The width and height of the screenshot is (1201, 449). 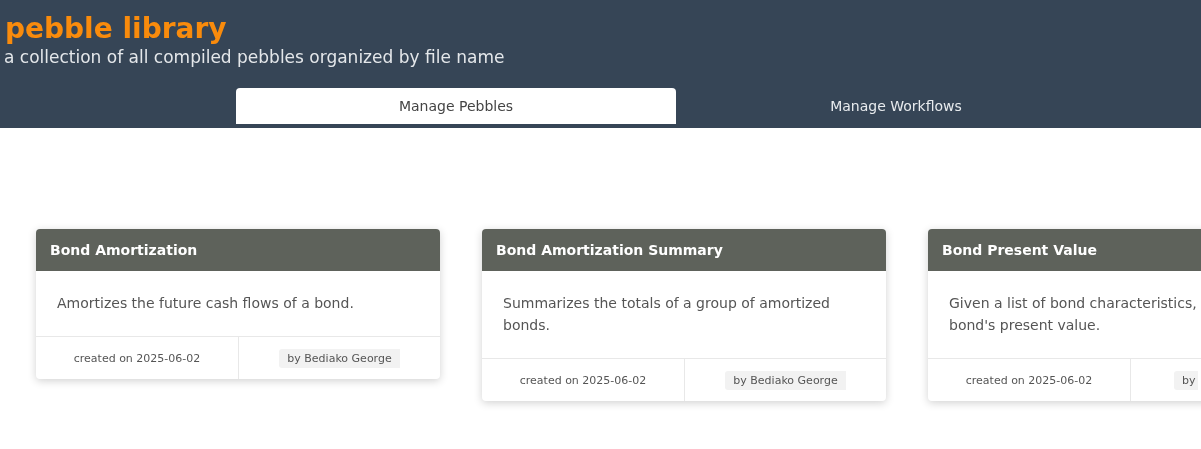 I want to click on card-title: Bond Amortization, so click(x=238, y=250).